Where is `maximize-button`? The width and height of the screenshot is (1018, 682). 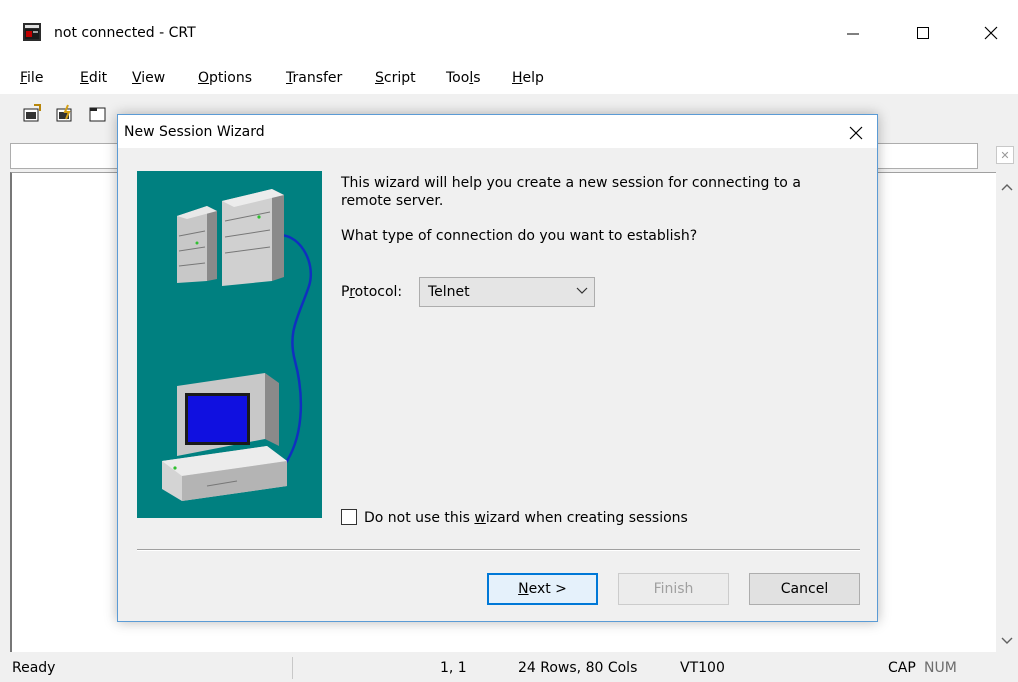 maximize-button is located at coordinates (923, 33).